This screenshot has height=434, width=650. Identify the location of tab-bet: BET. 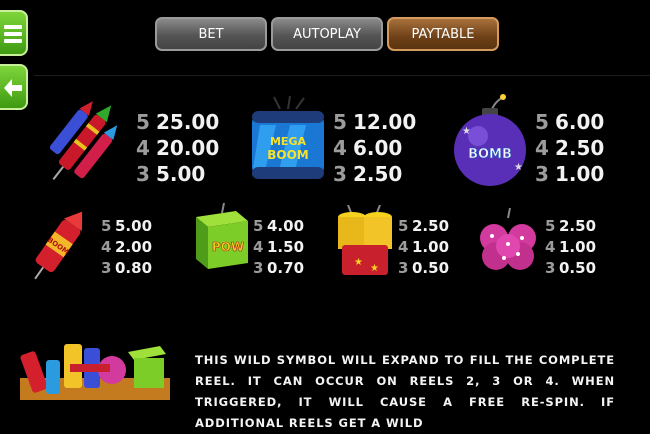
(211, 34).